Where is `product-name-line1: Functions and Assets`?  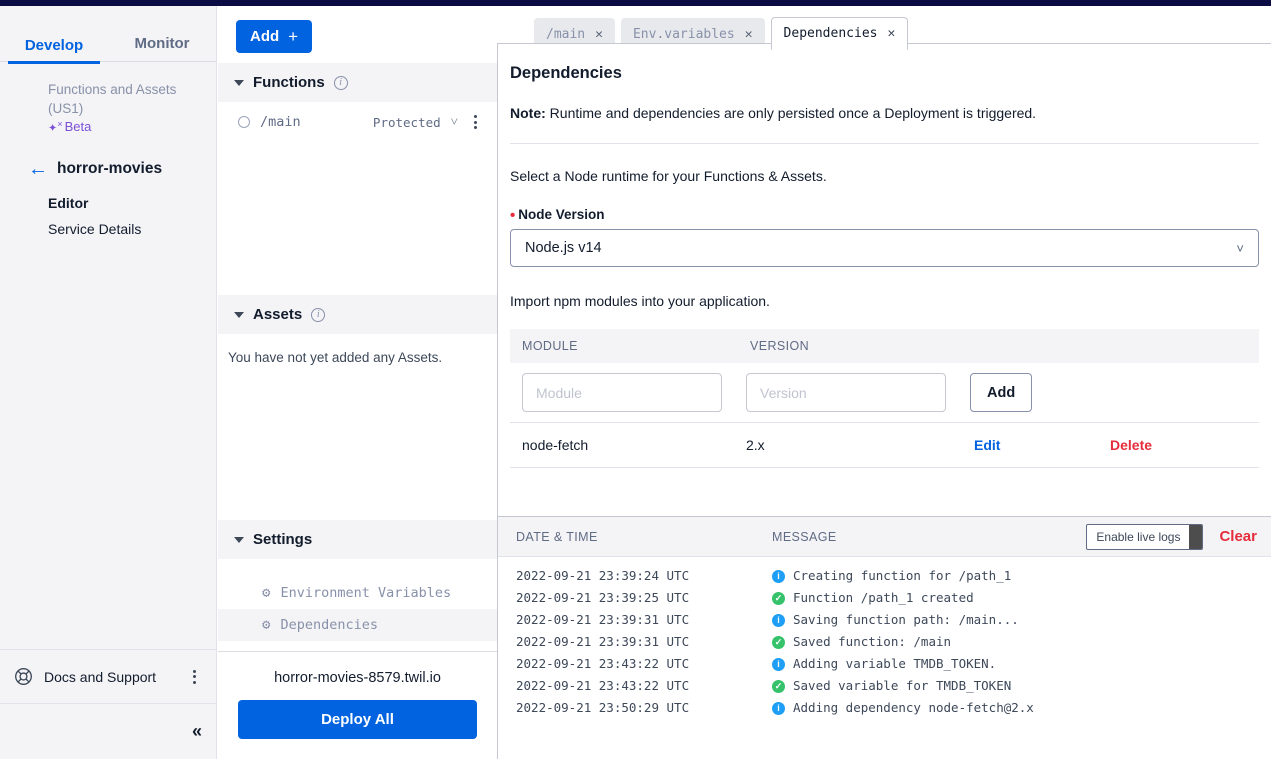 product-name-line1: Functions and Assets is located at coordinates (112, 89).